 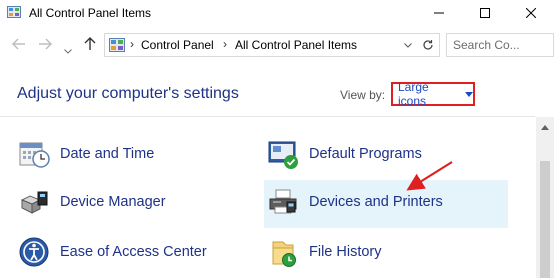 I want to click on item-ease-of-access-center: Ease of Access Center, so click(x=135, y=254).